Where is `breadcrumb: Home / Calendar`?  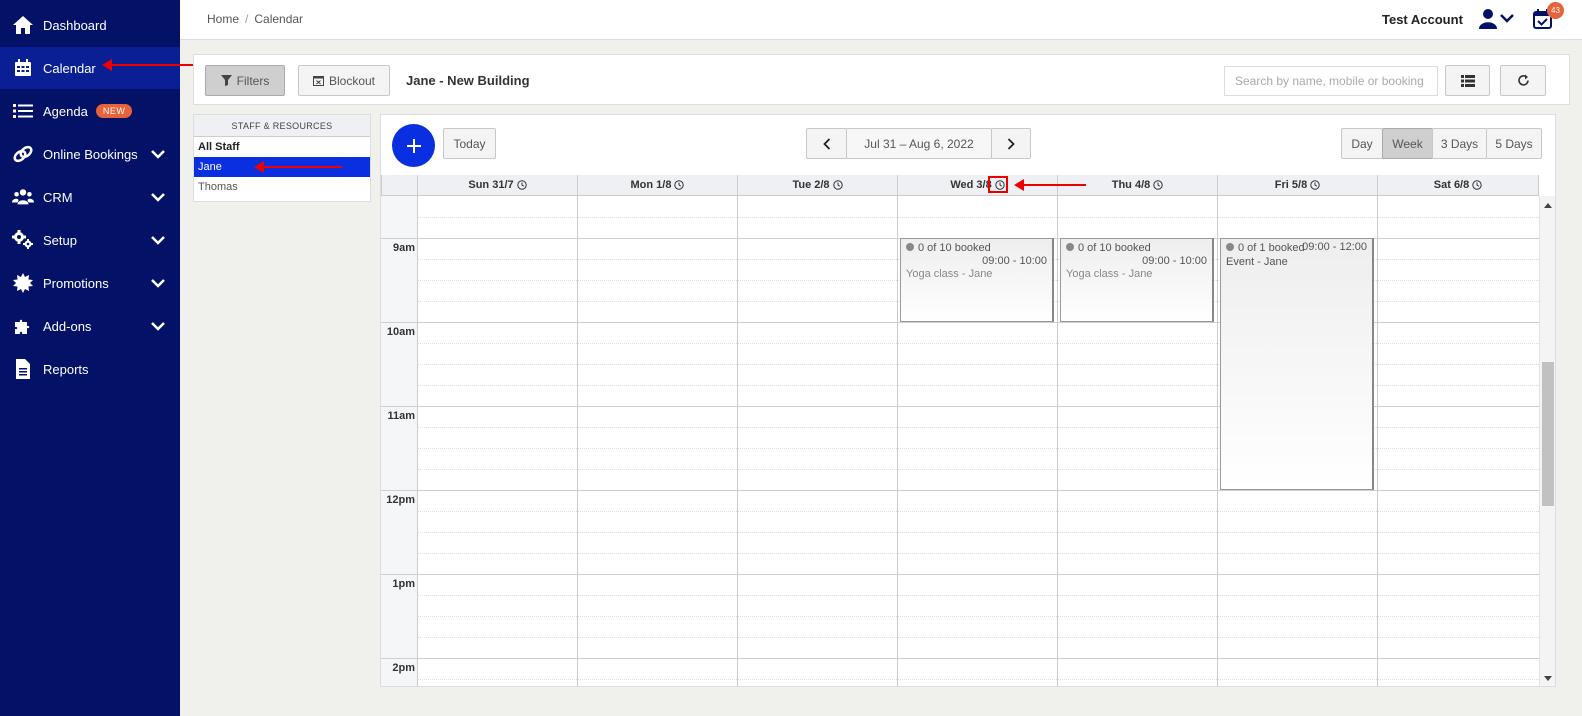 breadcrumb: Home / Calendar is located at coordinates (255, 19).